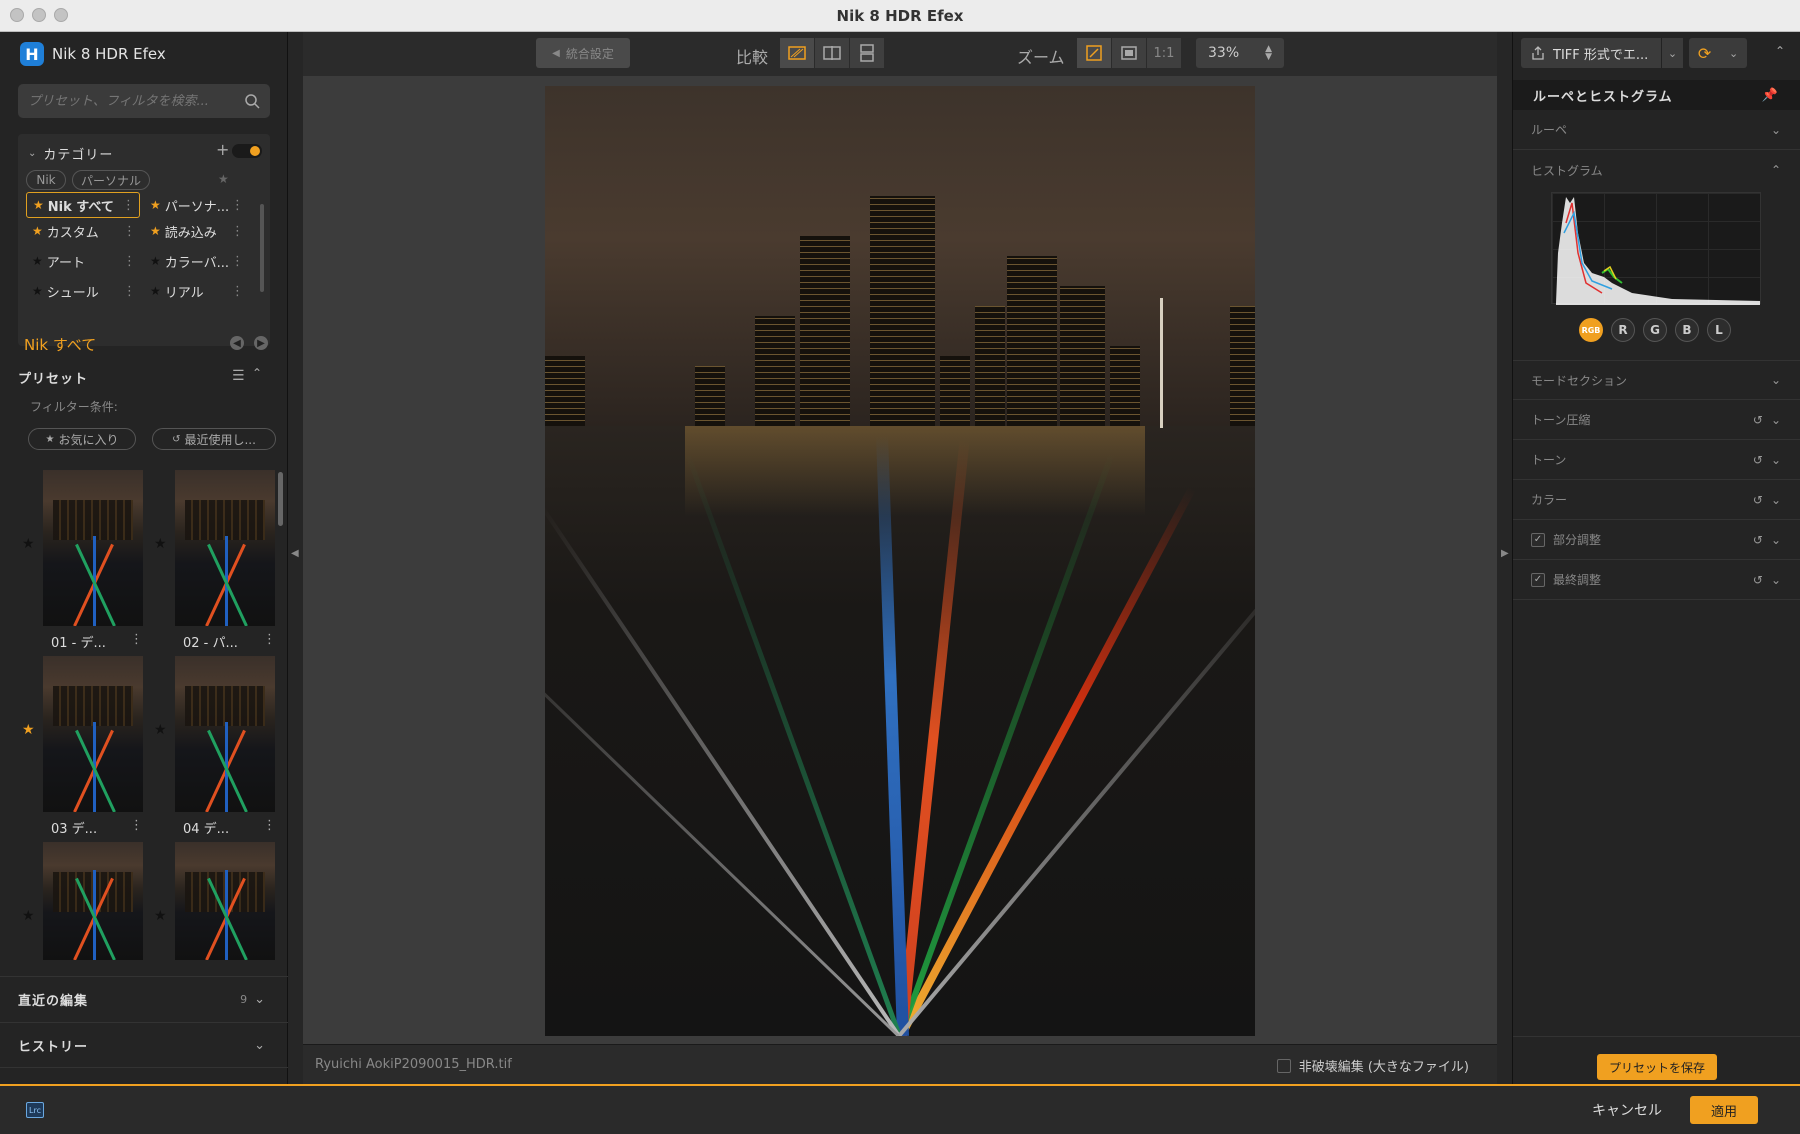 This screenshot has height=1134, width=1800. Describe the element at coordinates (1672, 53) in the screenshot. I see `export-dropdown: ⌄` at that location.